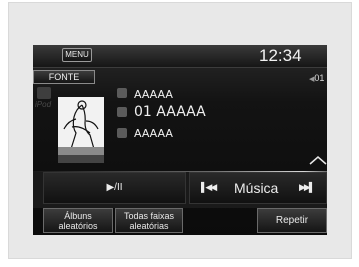 The height and width of the screenshot is (267, 359). What do you see at coordinates (122, 133) in the screenshot?
I see `album-icon` at bounding box center [122, 133].